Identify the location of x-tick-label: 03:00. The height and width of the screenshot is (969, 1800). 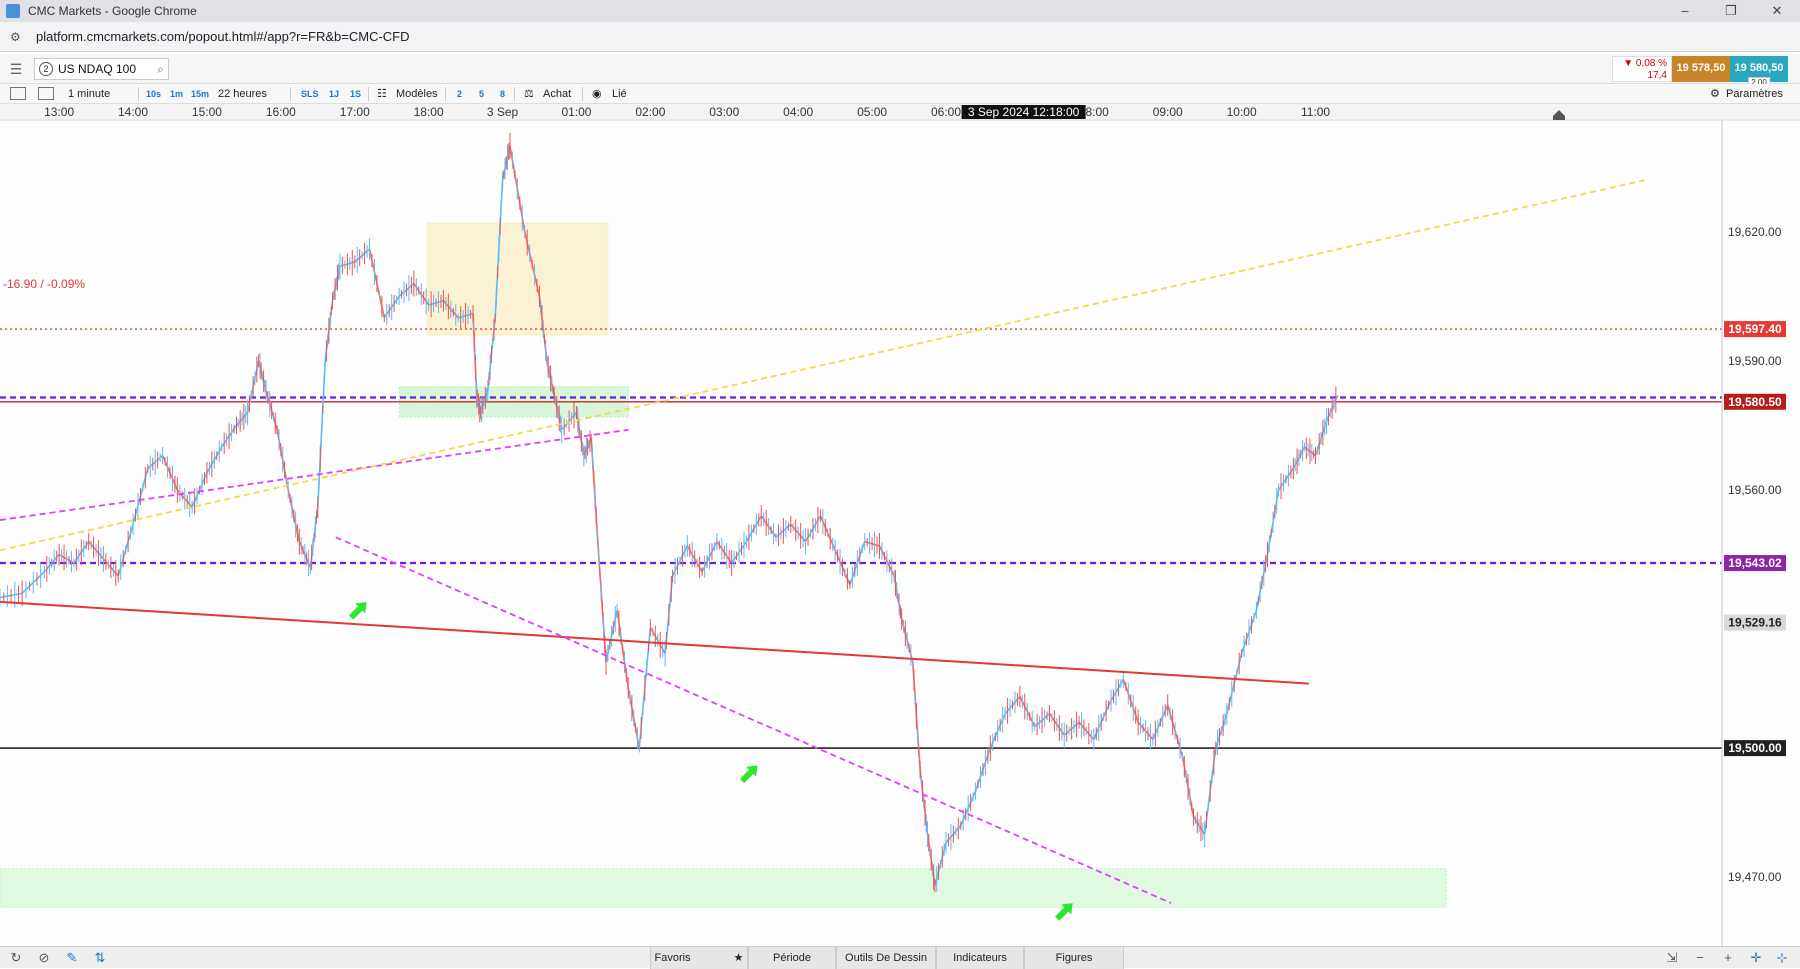
(724, 112).